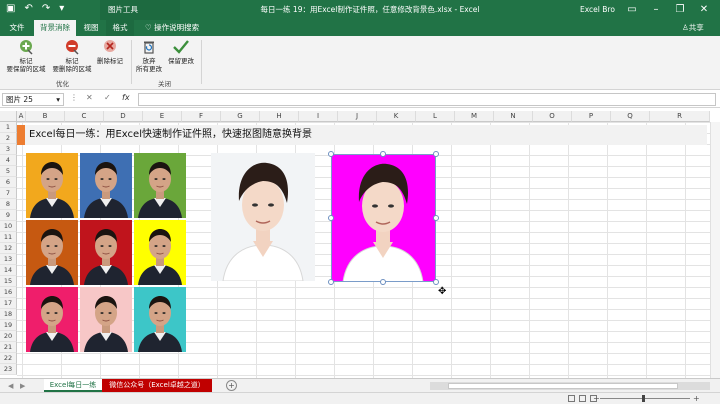 Image resolution: width=720 pixels, height=404 pixels. Describe the element at coordinates (8, 237) in the screenshot. I see `row-header: 11` at that location.